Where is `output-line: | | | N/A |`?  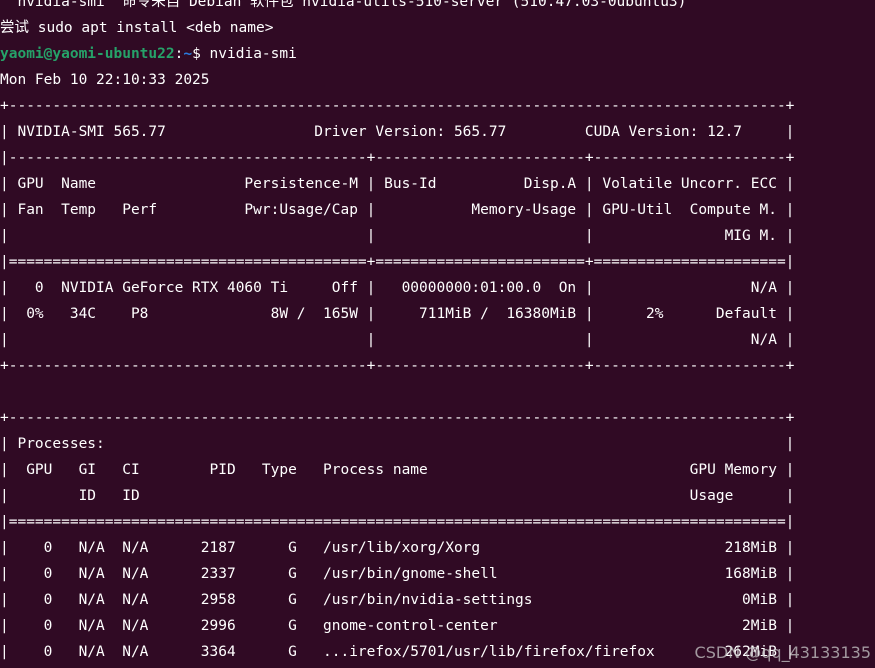 output-line: | | | N/A | is located at coordinates (397, 340).